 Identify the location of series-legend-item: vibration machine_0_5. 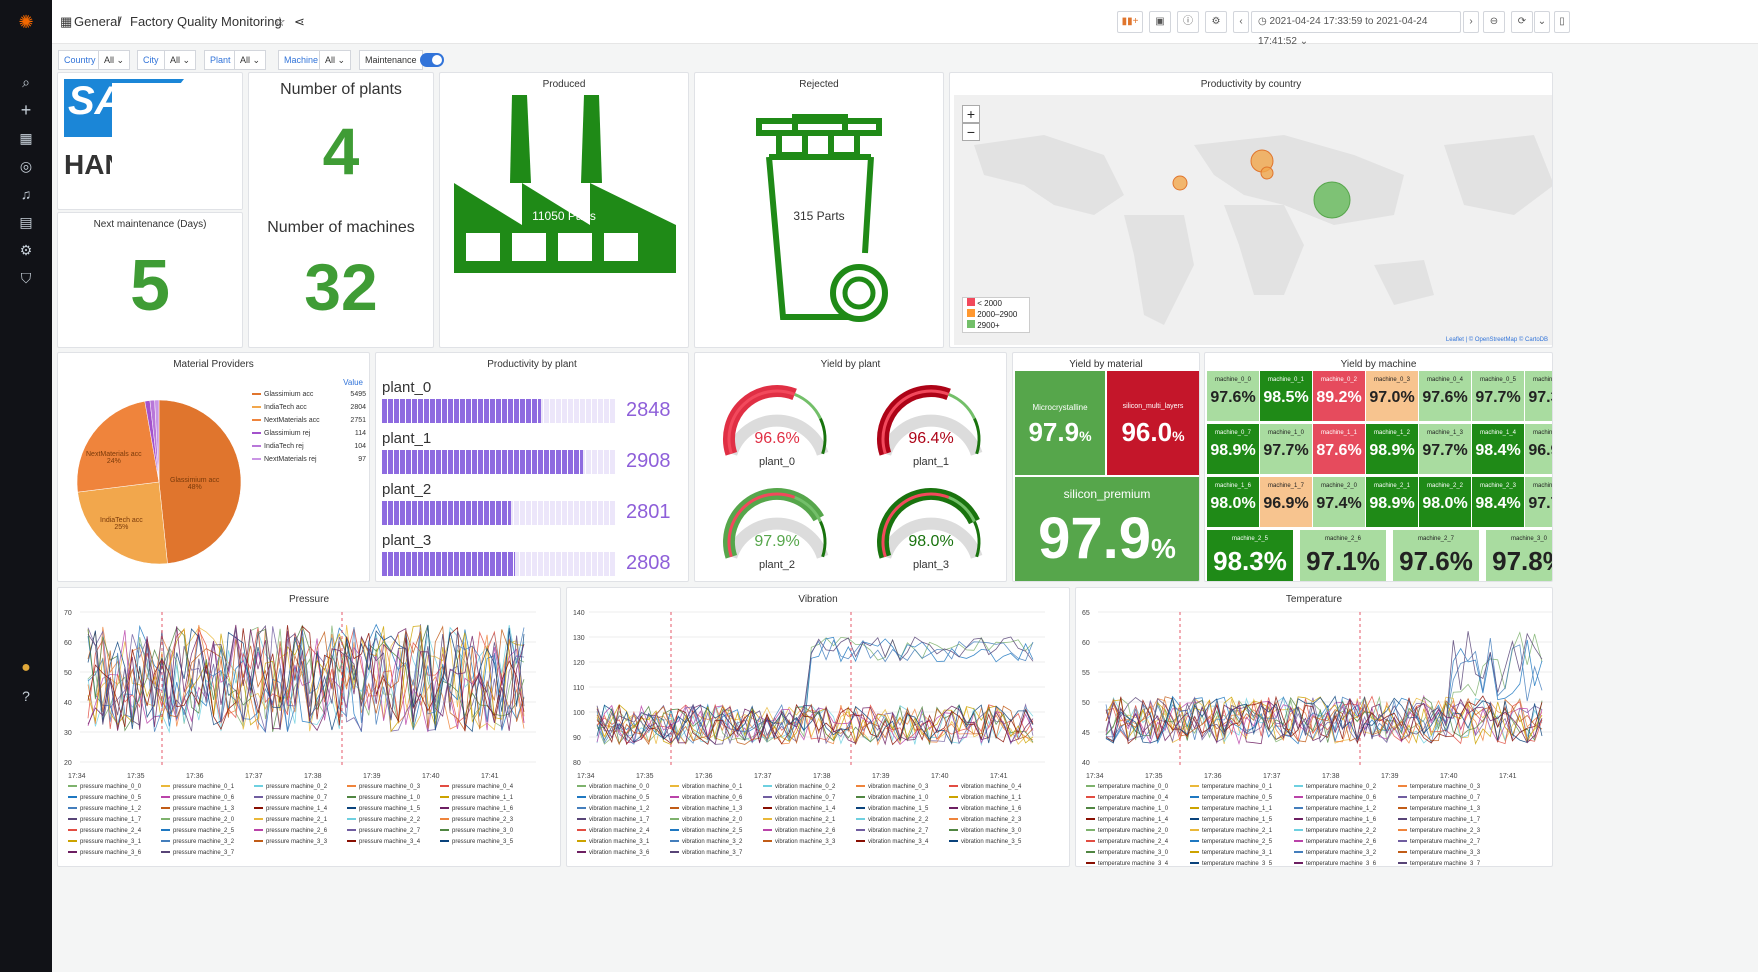
(613, 798).